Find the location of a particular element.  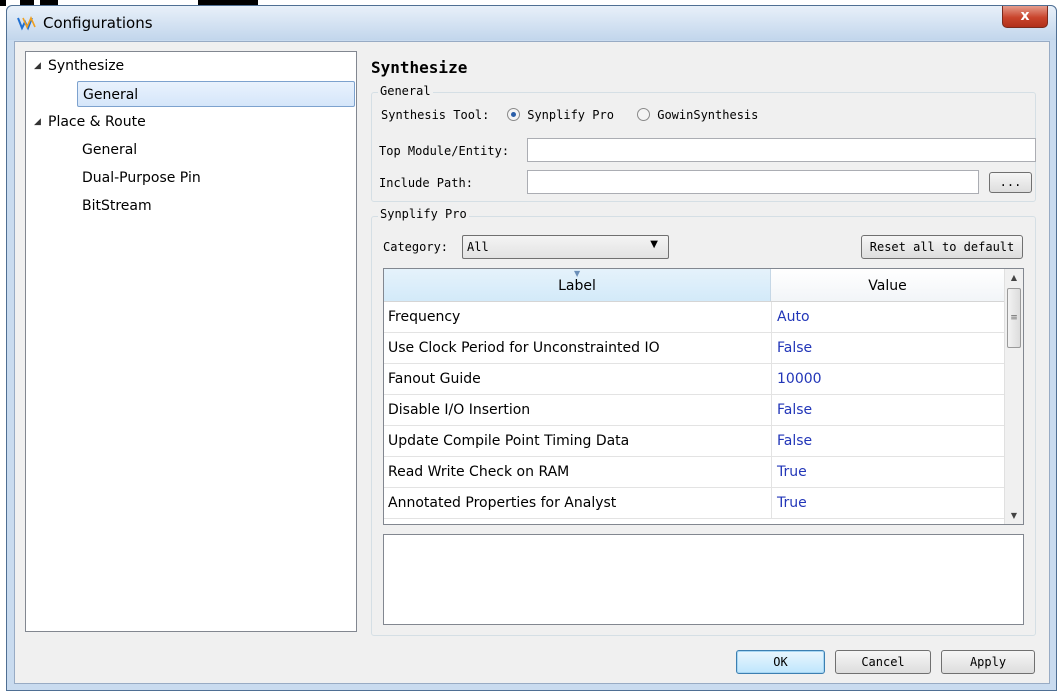

scrollbar-thumb: ≡ is located at coordinates (1014, 318).